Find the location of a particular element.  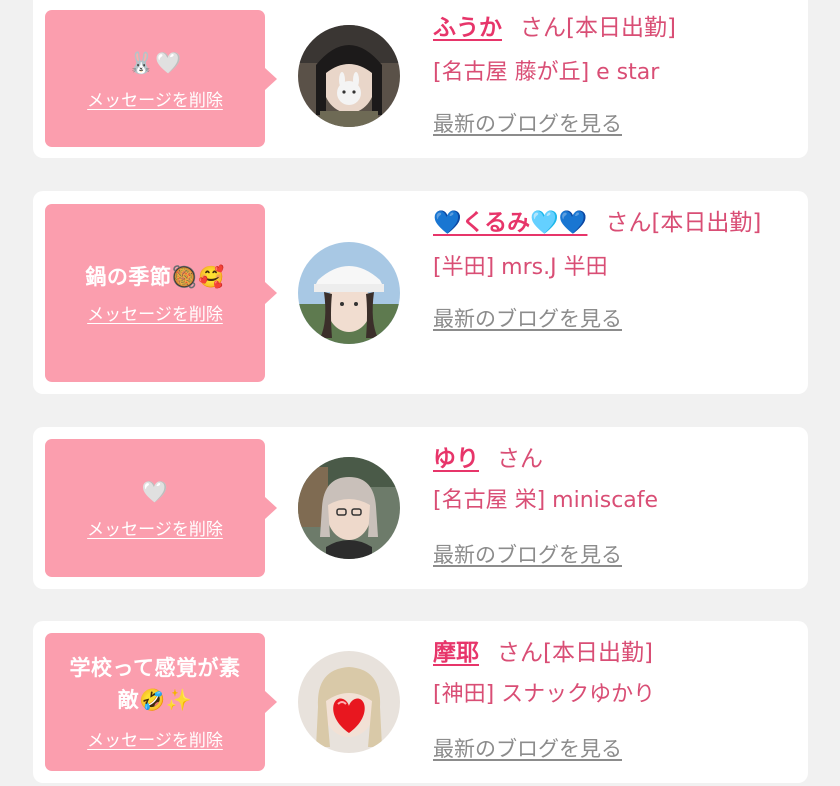

sender-name-link: 💙くるみ🩵💙 is located at coordinates (510, 223).